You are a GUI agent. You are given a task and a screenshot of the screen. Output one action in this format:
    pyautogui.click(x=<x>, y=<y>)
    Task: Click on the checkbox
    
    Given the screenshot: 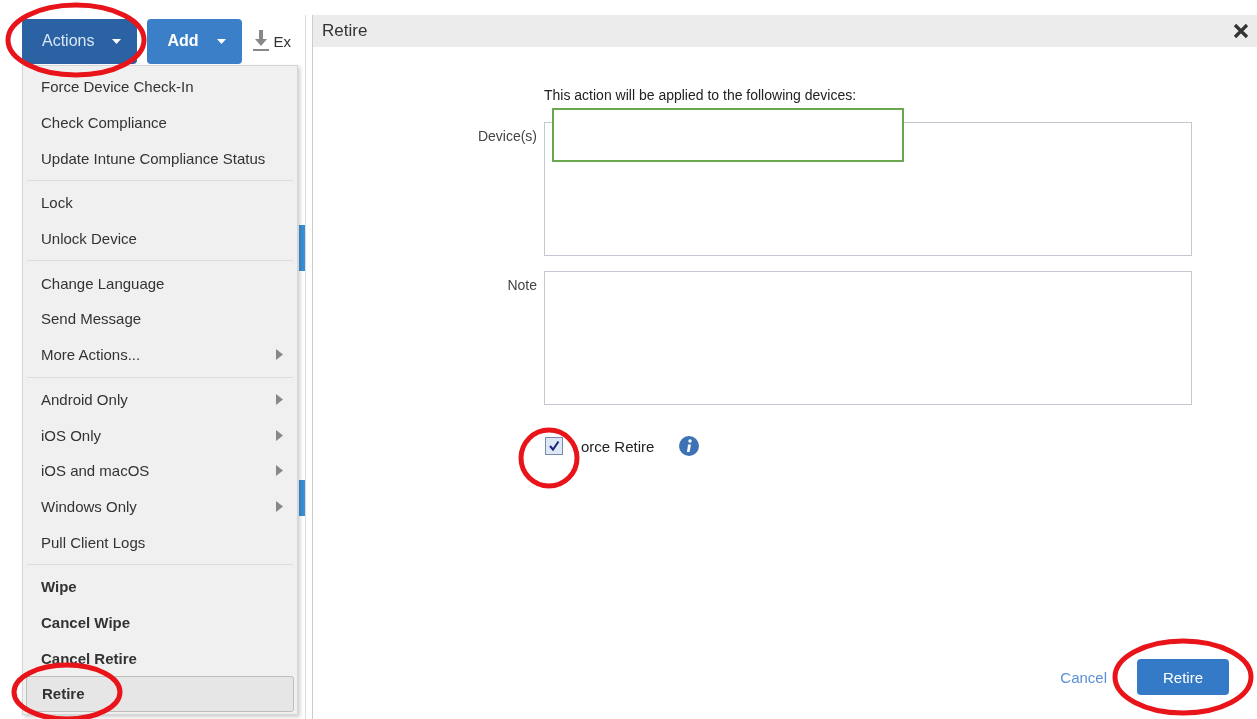 What is the action you would take?
    pyautogui.click(x=554, y=446)
    